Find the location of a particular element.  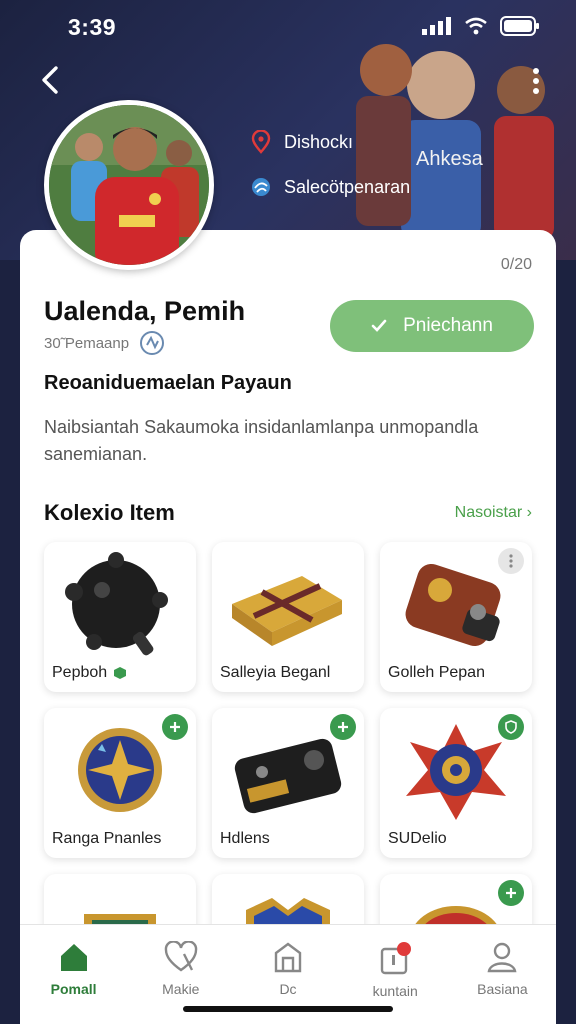

follow-label: Pniechann is located at coordinates (448, 325).